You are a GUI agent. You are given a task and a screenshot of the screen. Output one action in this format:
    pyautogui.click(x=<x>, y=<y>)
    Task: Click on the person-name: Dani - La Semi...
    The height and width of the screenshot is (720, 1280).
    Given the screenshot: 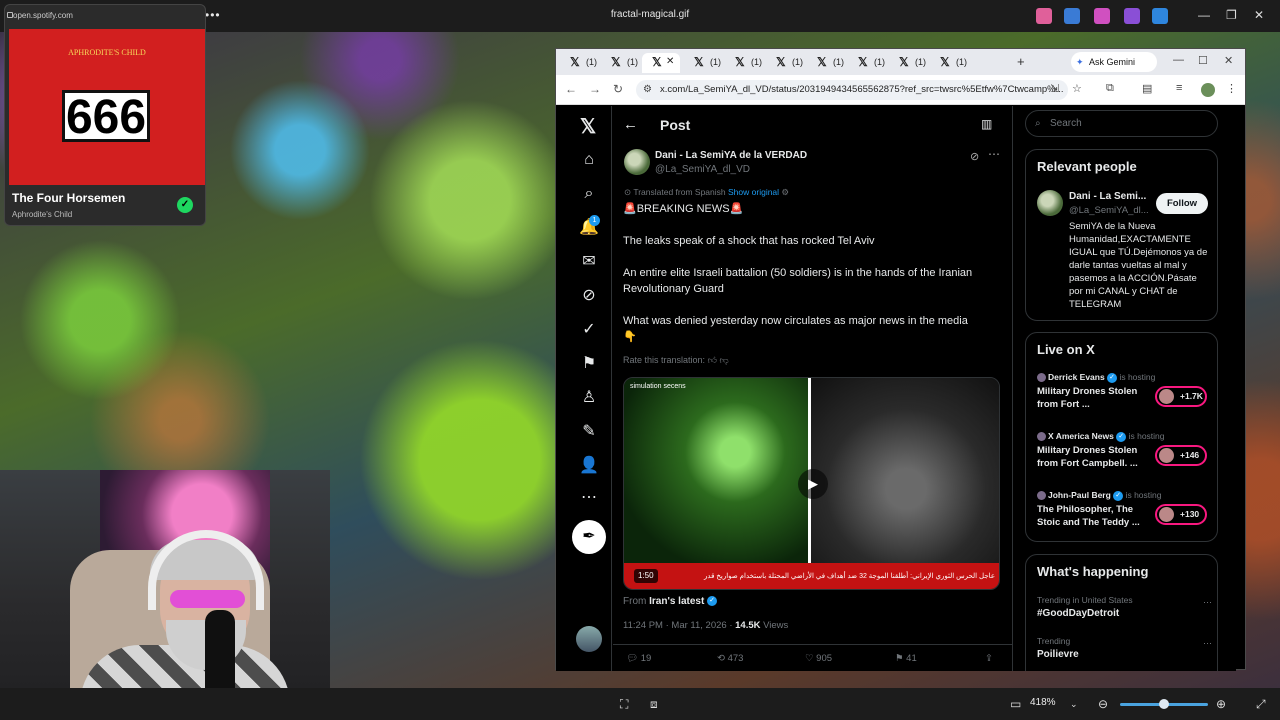 What is the action you would take?
    pyautogui.click(x=1107, y=196)
    